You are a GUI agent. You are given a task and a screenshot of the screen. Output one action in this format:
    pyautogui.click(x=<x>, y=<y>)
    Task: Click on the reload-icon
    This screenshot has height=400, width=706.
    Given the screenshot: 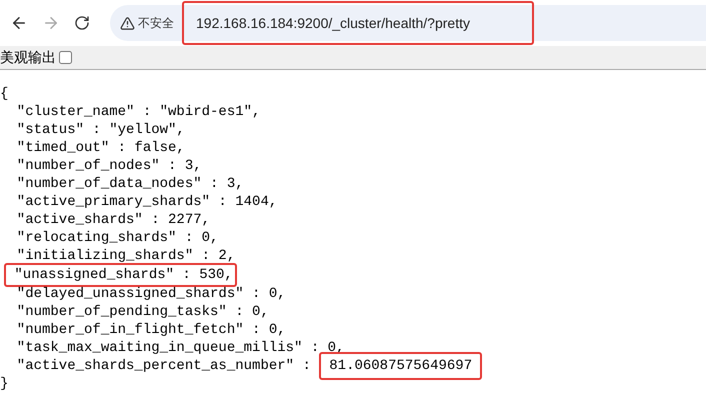 What is the action you would take?
    pyautogui.click(x=82, y=23)
    